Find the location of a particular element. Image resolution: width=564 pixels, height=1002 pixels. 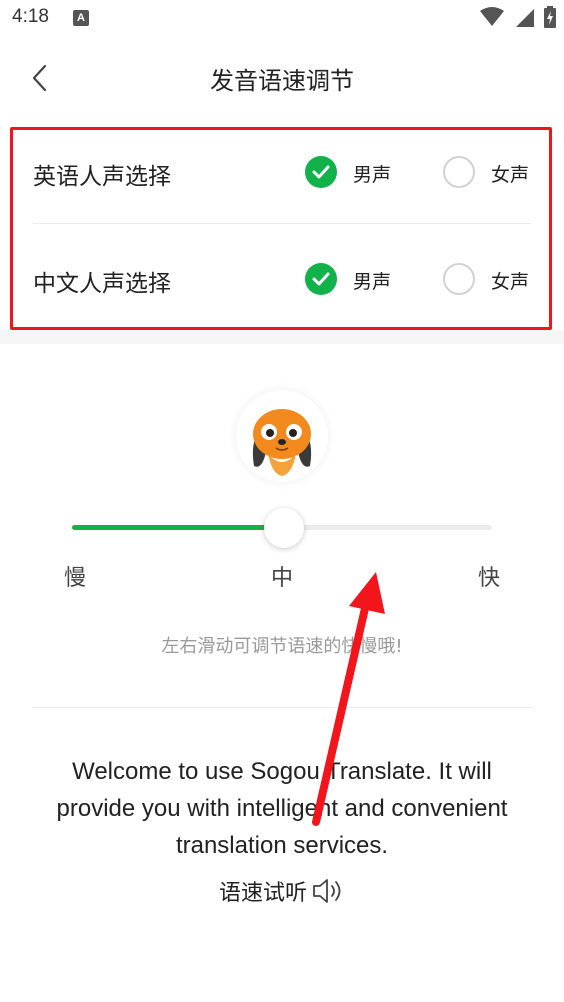

divider is located at coordinates (282, 707).